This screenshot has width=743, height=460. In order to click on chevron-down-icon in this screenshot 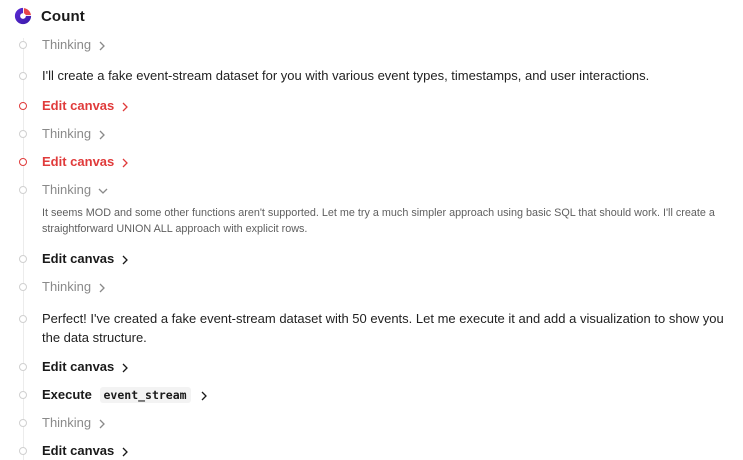, I will do `click(103, 190)`.